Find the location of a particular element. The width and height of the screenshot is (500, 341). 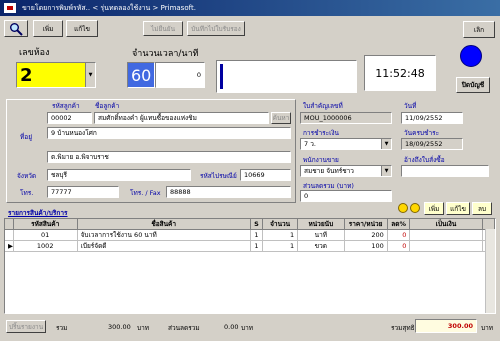

extra-minutes-field: 0 is located at coordinates (180, 75).